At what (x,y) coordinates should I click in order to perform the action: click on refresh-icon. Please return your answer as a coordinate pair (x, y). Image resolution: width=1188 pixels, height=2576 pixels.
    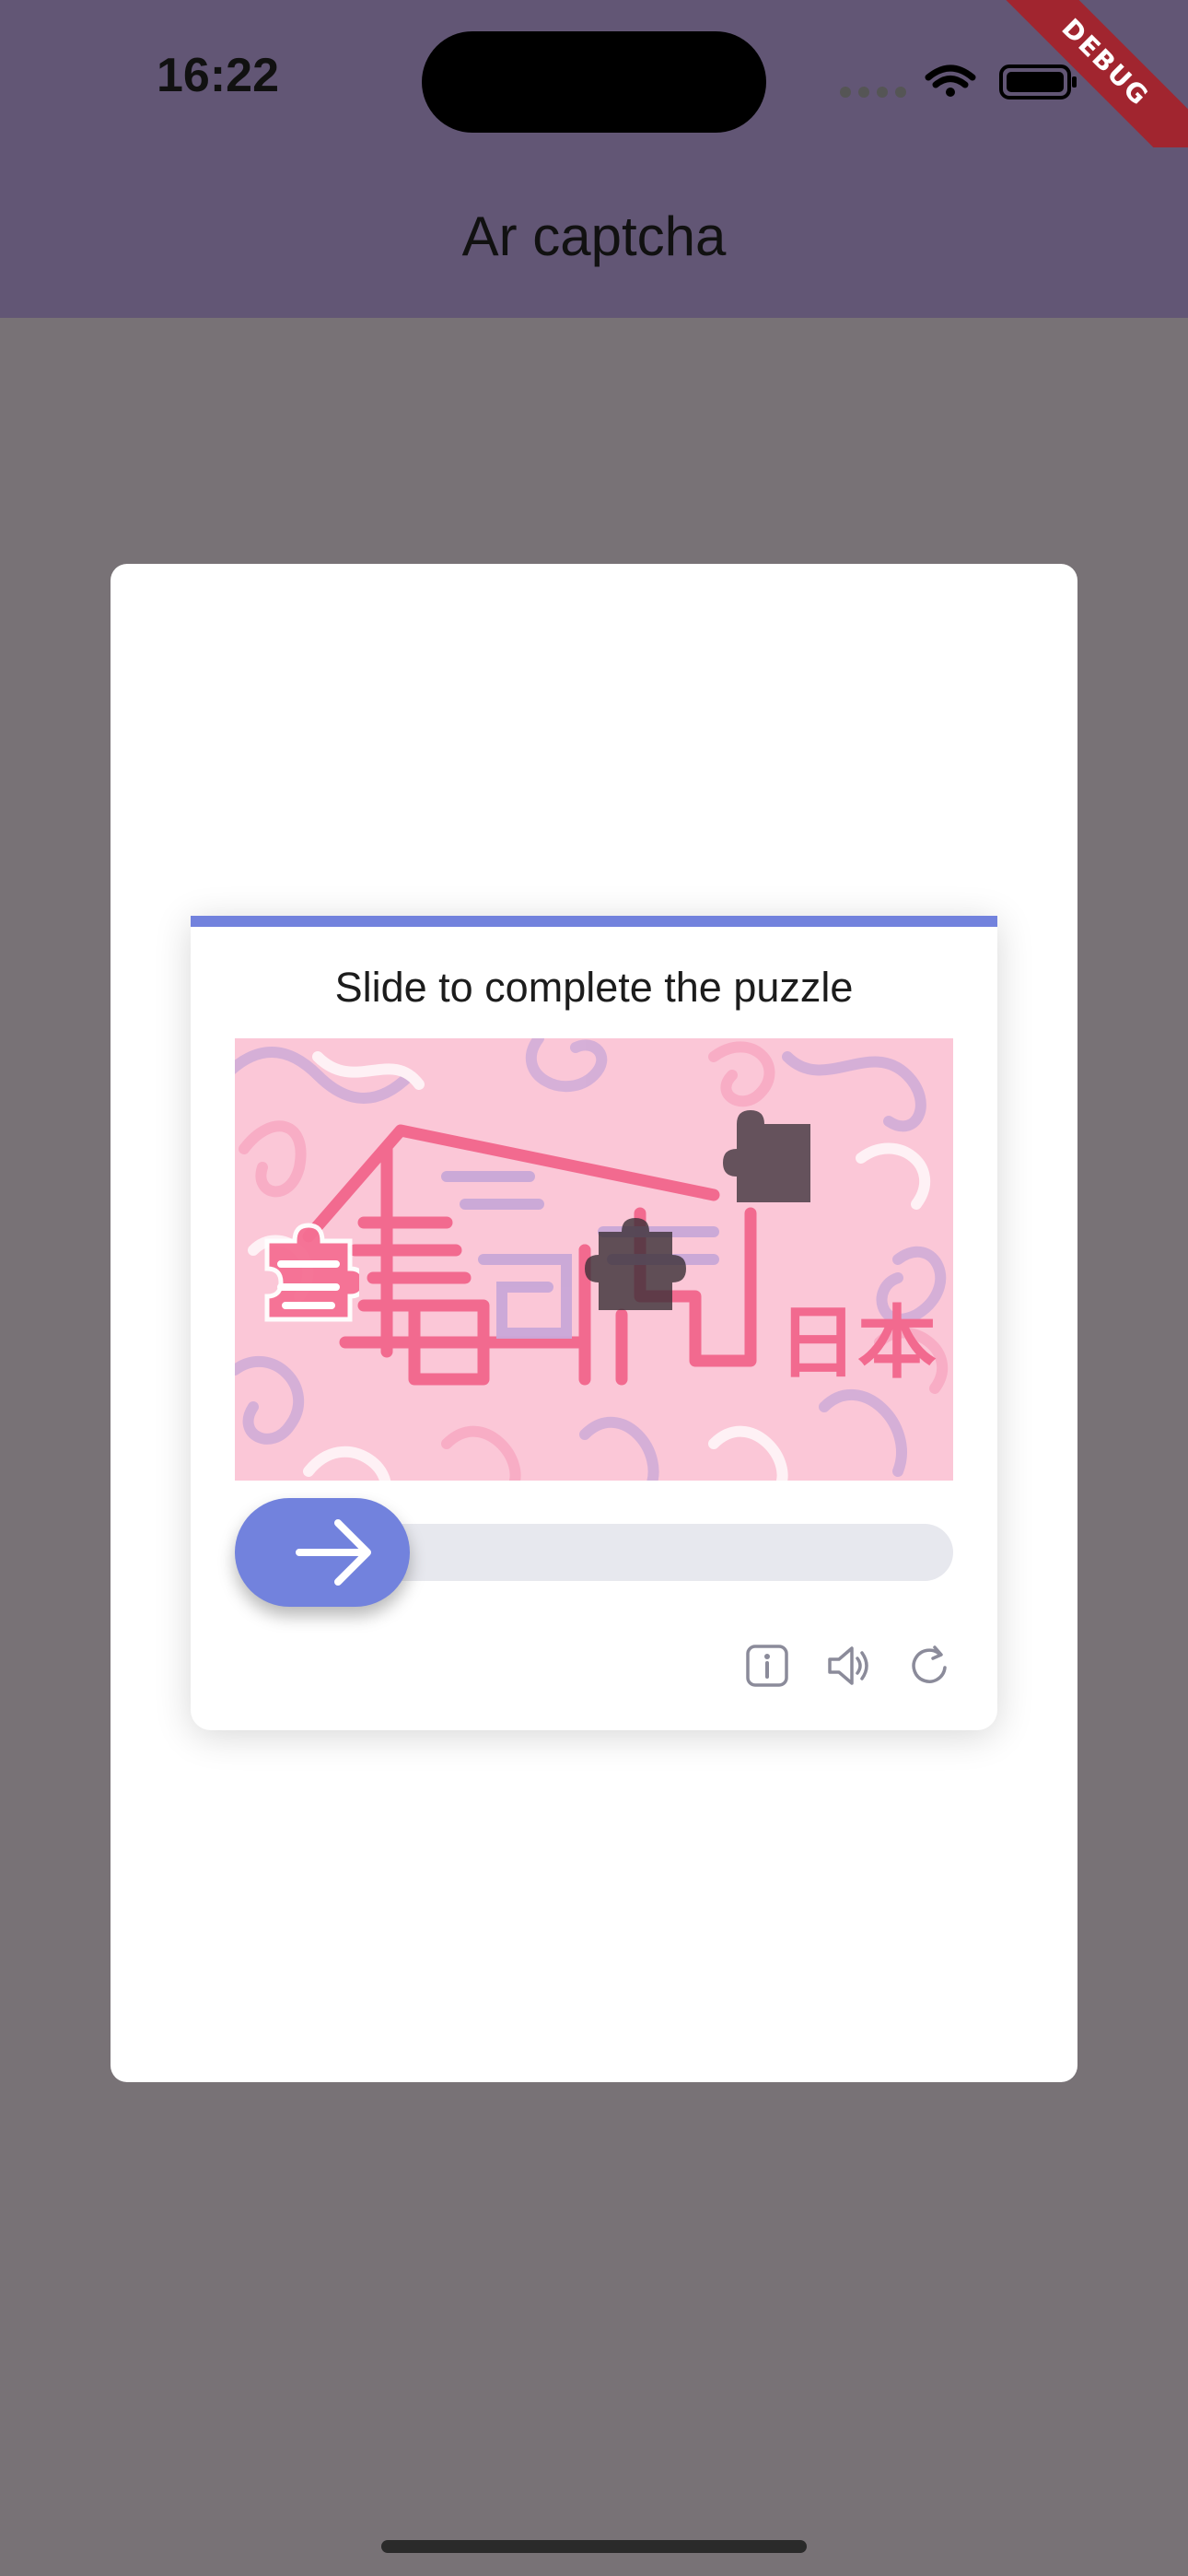
    Looking at the image, I should click on (929, 1666).